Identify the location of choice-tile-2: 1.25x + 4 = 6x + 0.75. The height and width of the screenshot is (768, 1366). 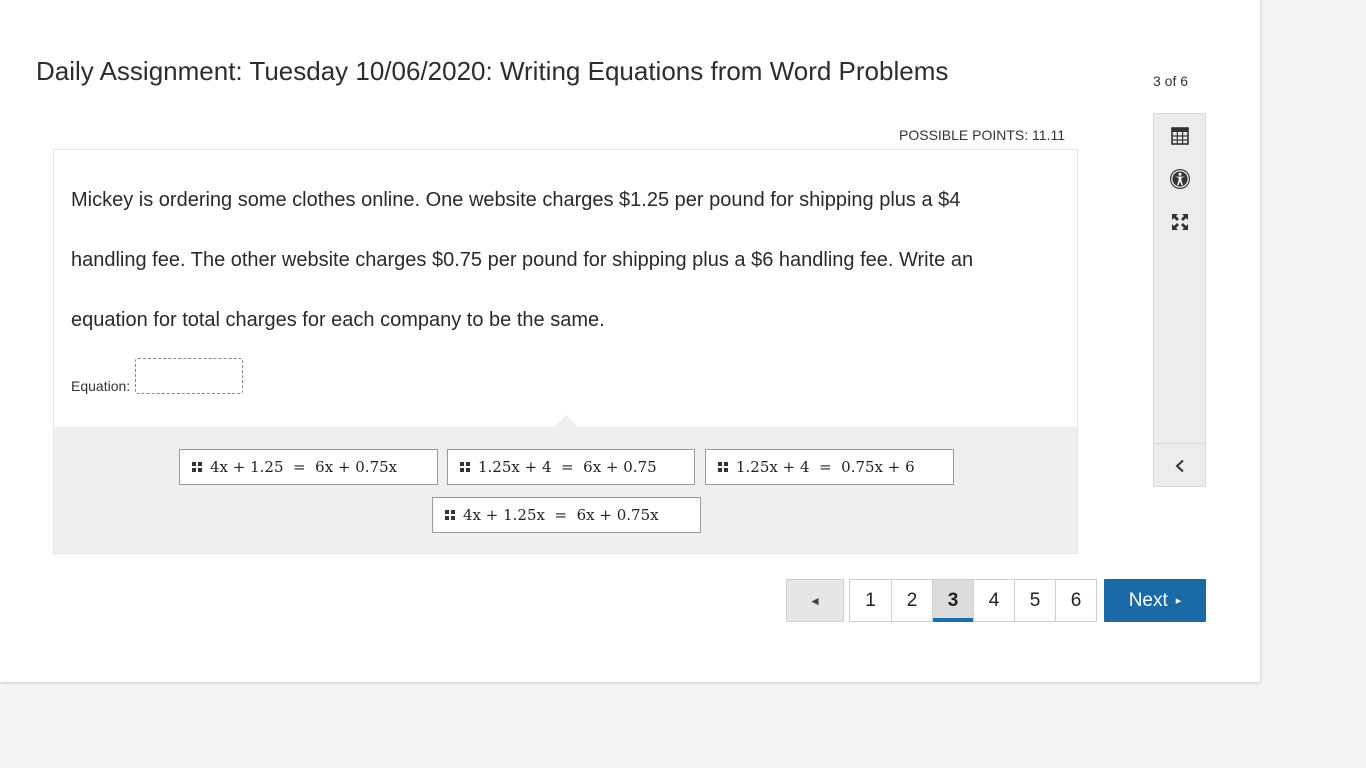
(571, 467).